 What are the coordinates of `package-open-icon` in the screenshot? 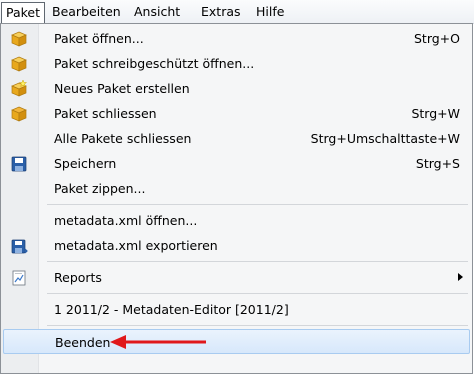 It's located at (19, 39).